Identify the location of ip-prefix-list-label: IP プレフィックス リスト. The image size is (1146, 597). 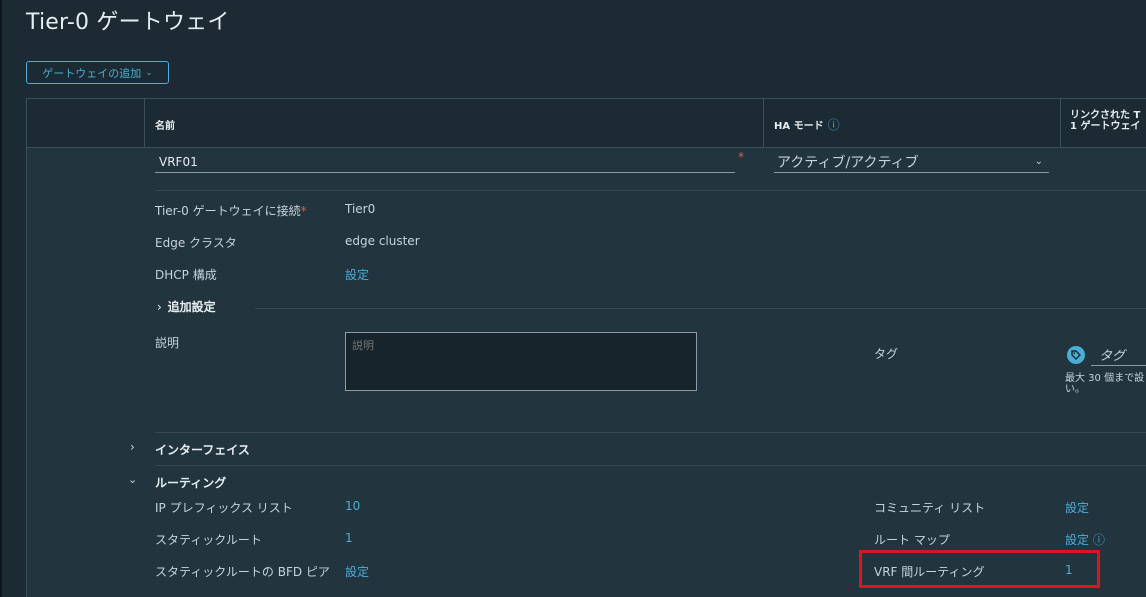
(224, 508).